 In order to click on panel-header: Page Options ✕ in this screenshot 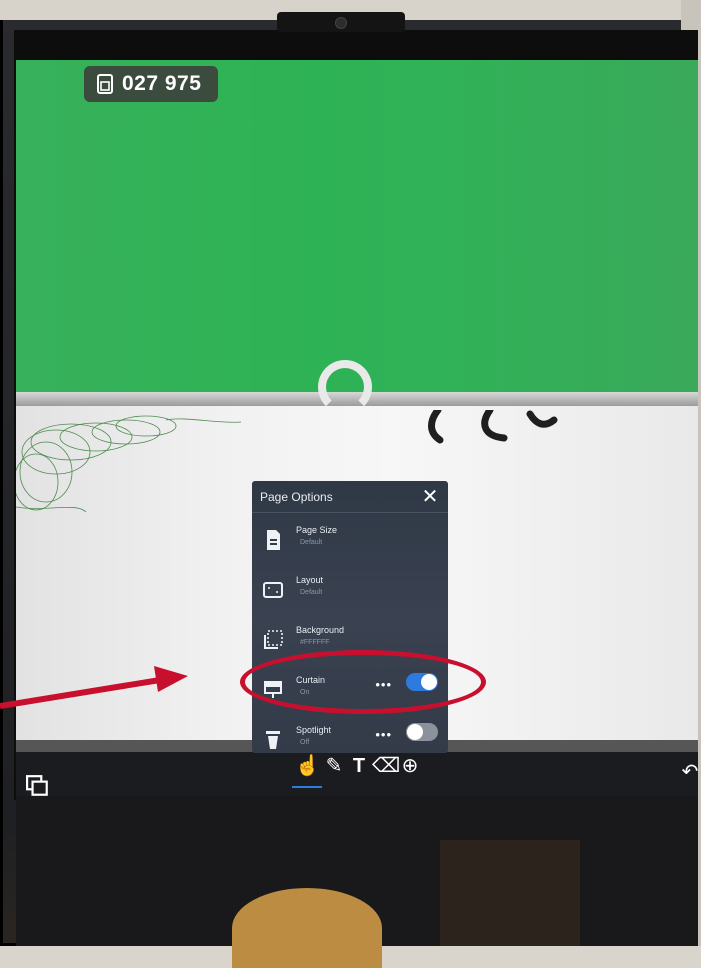, I will do `click(350, 497)`.